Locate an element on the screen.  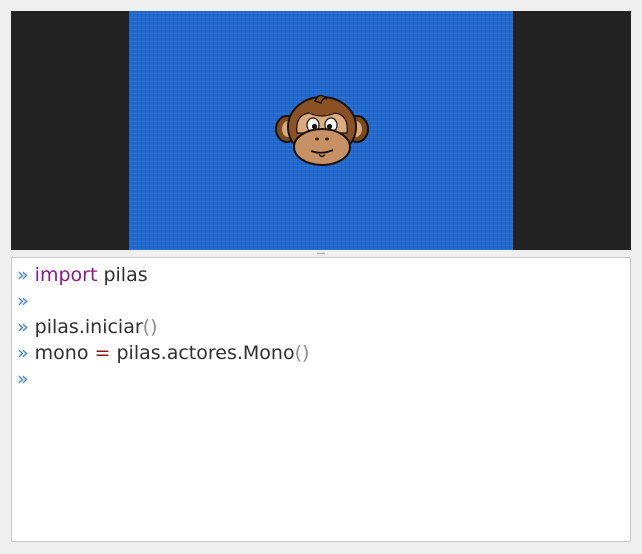
console-line: » mono = pilas.actores.Mono() is located at coordinates (163, 353).